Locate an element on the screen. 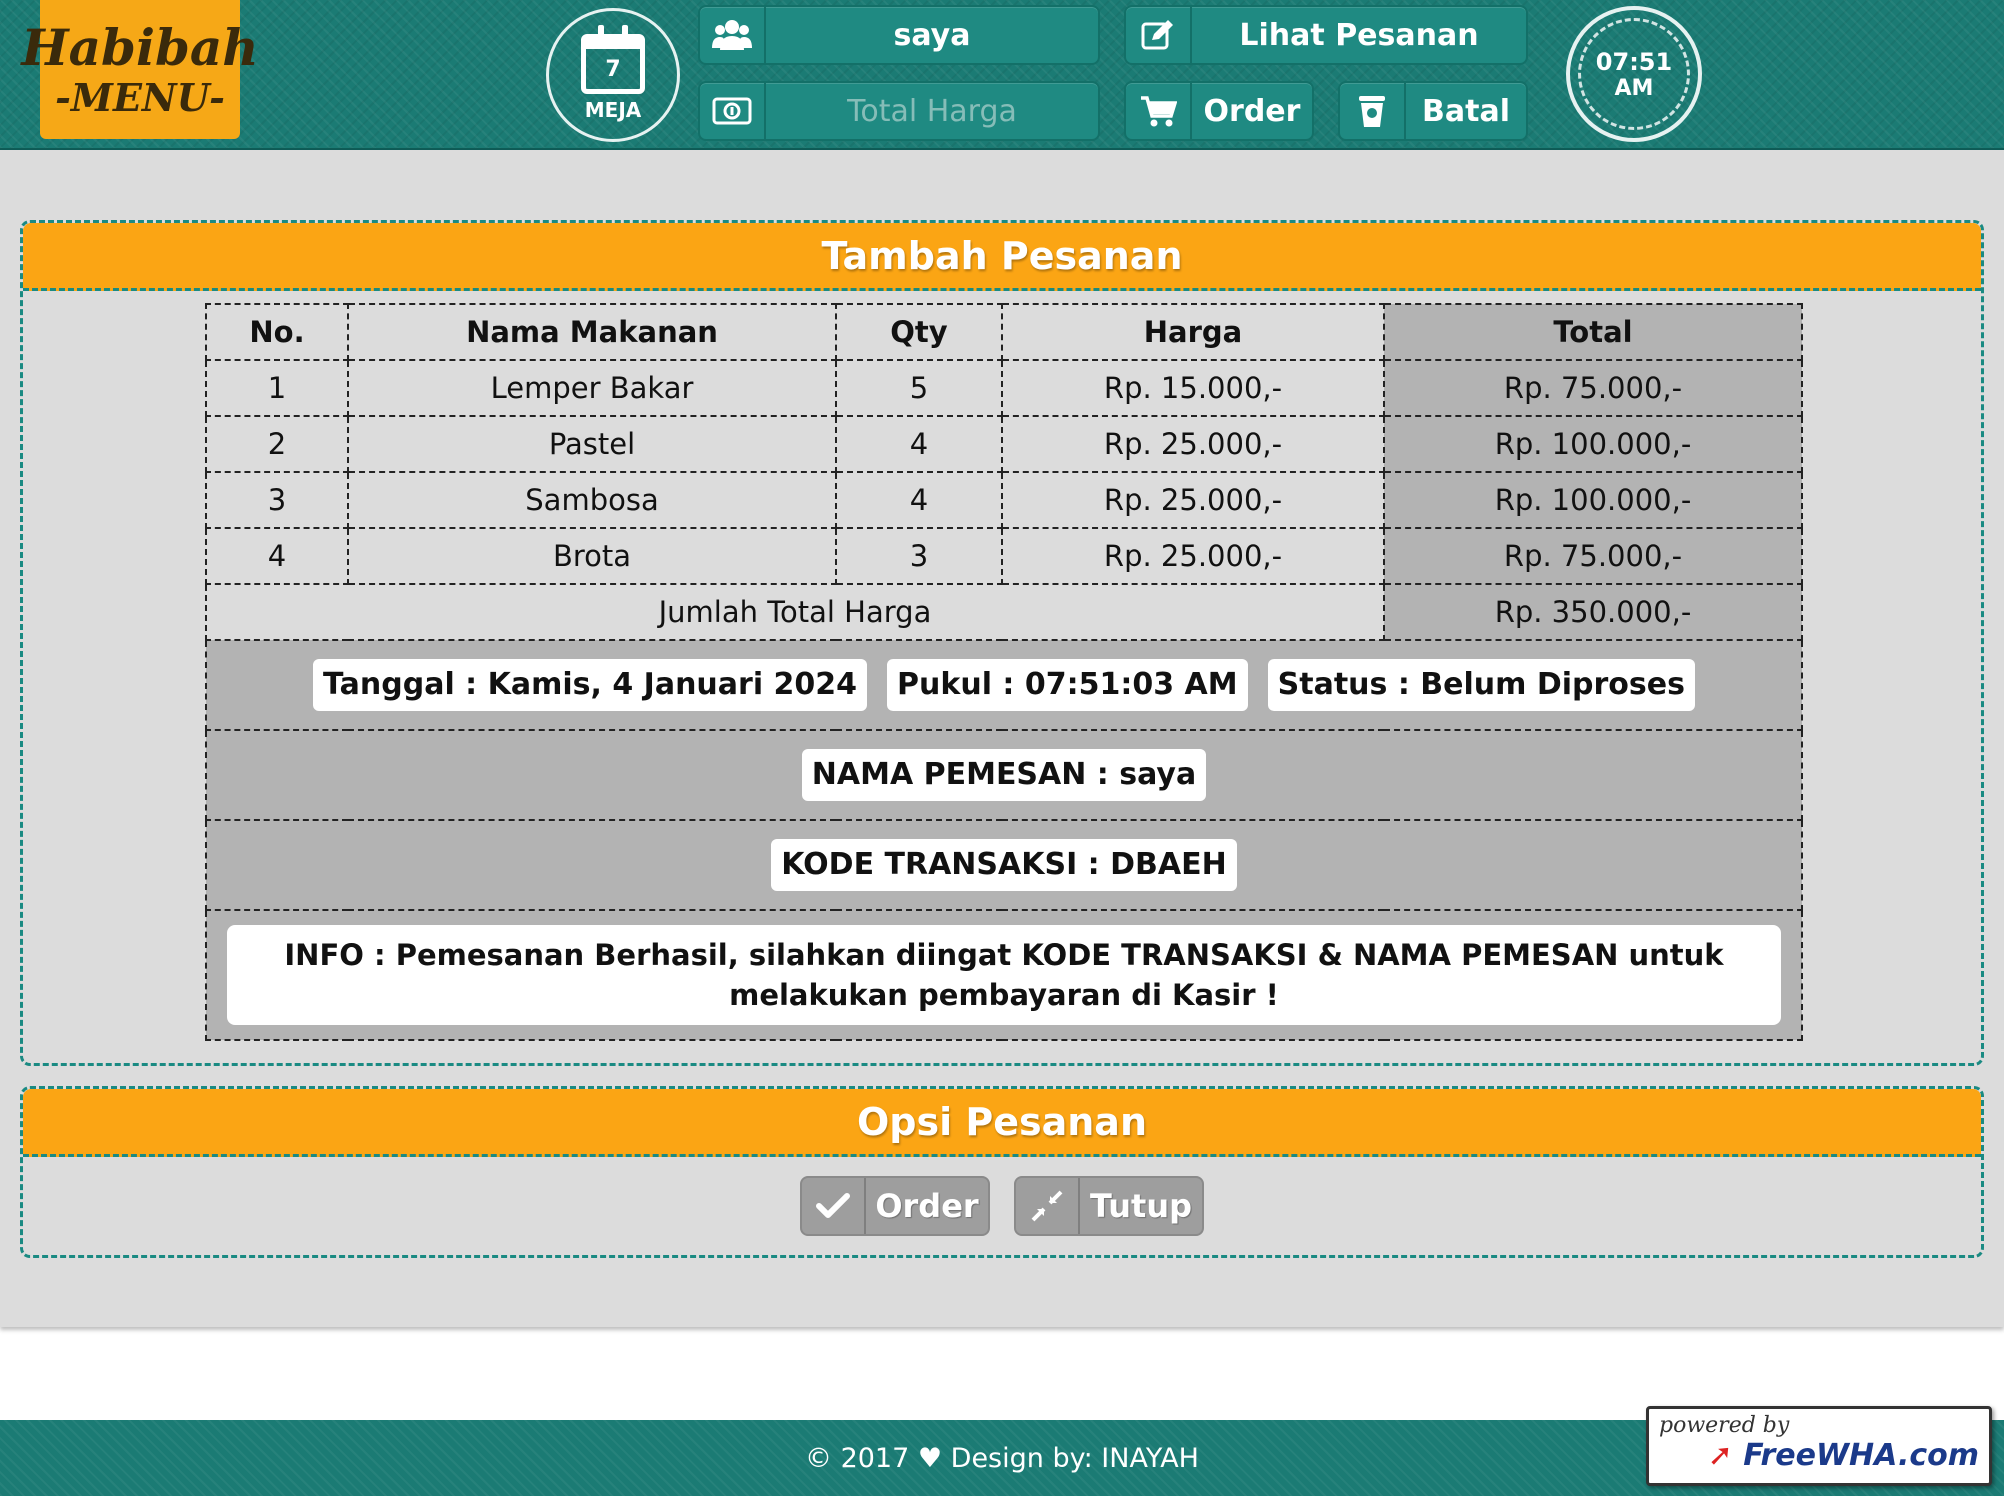 Image resolution: width=2004 pixels, height=1496 pixels. trash-icon is located at coordinates (1373, 111).